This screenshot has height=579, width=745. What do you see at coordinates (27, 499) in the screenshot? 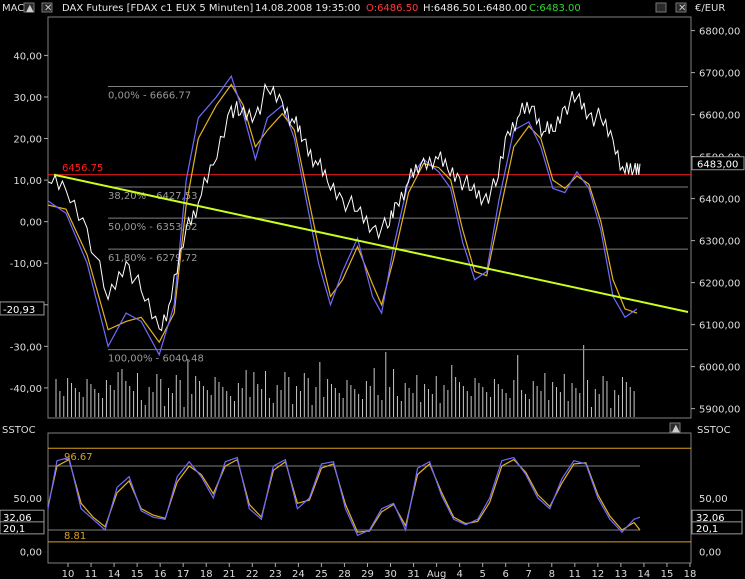
I see `stoch-left-tick-label: 50,00` at bounding box center [27, 499].